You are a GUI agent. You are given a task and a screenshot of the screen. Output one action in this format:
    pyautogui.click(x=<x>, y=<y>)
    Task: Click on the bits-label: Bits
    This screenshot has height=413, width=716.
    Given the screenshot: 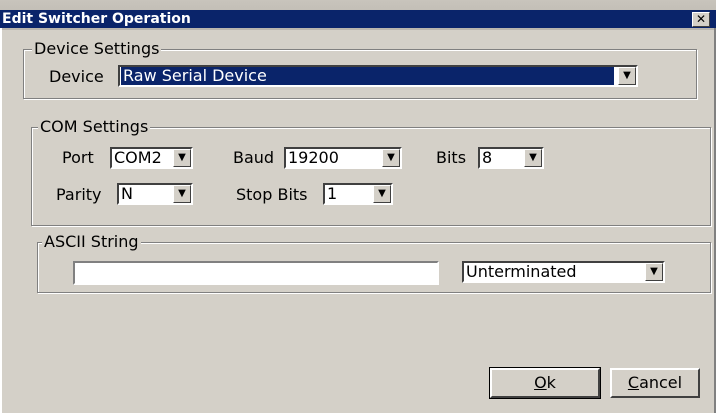 What is the action you would take?
    pyautogui.click(x=451, y=157)
    